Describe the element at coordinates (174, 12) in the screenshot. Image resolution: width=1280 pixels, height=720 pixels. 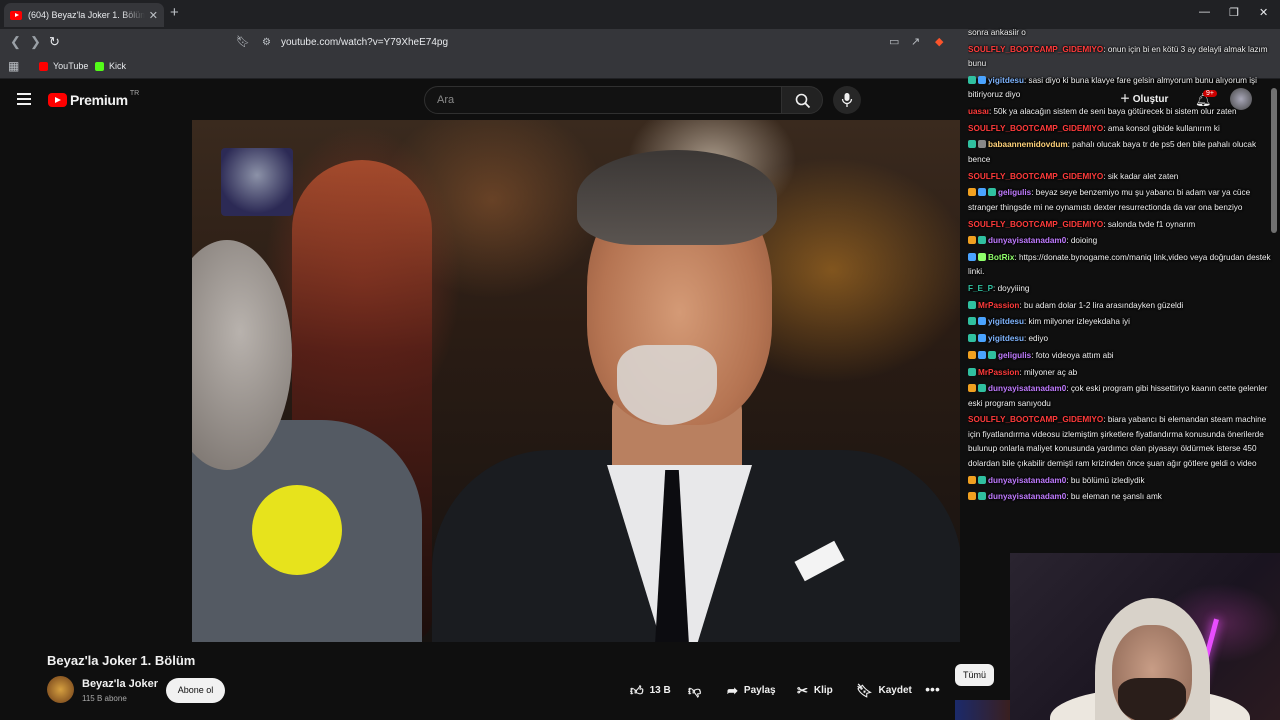
I see `new-tab-icon: +` at that location.